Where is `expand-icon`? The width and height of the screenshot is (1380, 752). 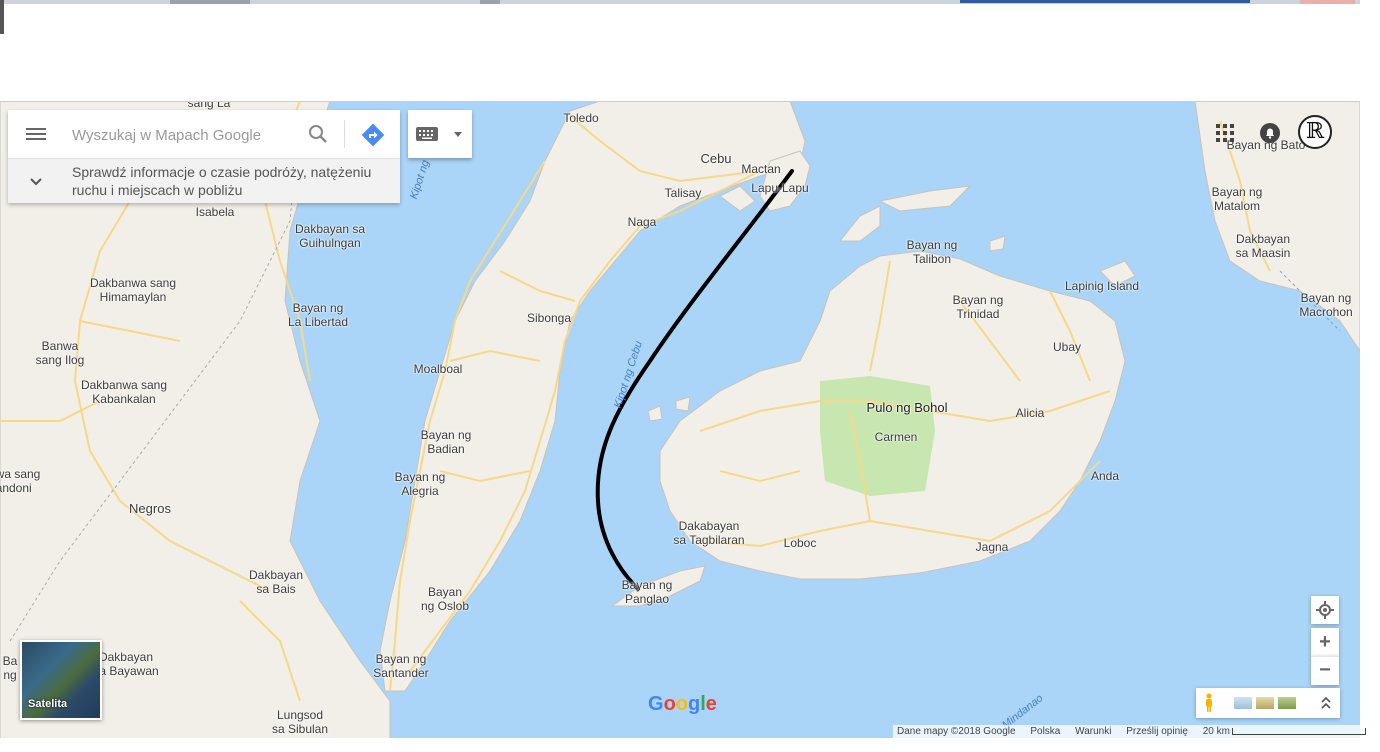
expand-icon is located at coordinates (1326, 703).